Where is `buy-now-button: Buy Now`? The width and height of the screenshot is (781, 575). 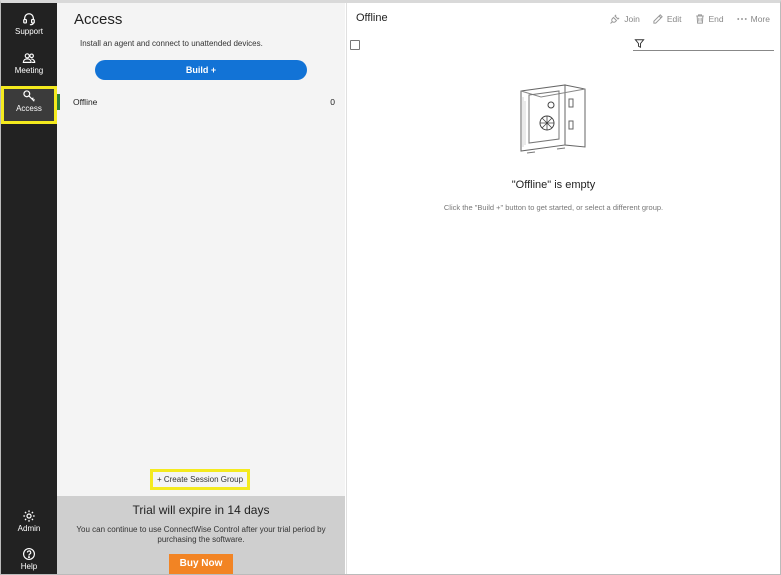
buy-now-button: Buy Now is located at coordinates (201, 564).